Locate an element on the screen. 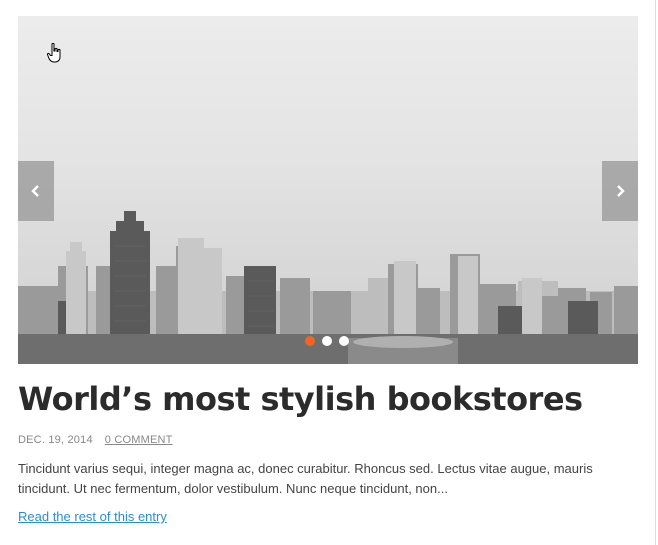 Image resolution: width=658 pixels, height=545 pixels. post-title: World’s most stylish bookstores is located at coordinates (300, 399).